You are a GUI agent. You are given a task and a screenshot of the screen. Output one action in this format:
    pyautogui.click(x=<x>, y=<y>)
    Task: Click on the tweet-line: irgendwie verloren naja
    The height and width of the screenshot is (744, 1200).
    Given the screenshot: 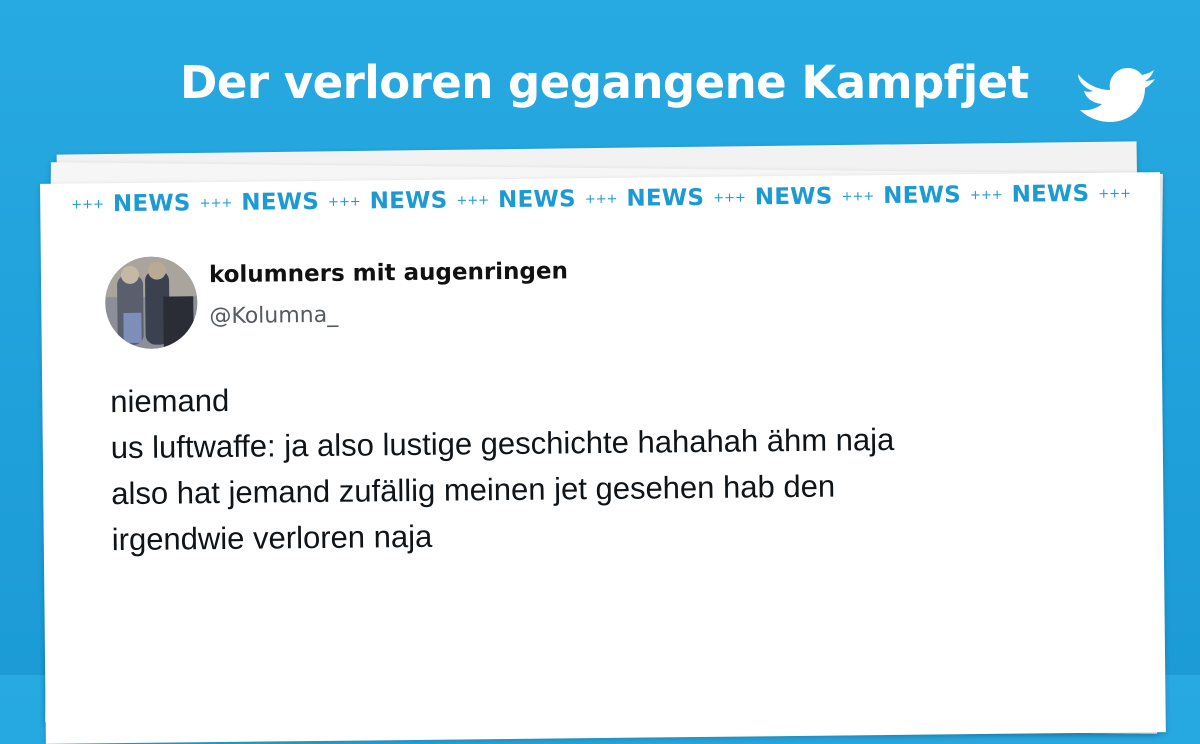 What is the action you would take?
    pyautogui.click(x=272, y=538)
    